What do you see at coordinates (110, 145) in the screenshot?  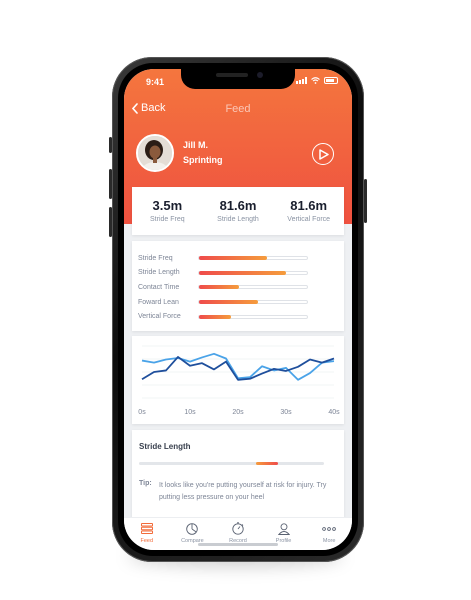 I see `mute-switch` at bounding box center [110, 145].